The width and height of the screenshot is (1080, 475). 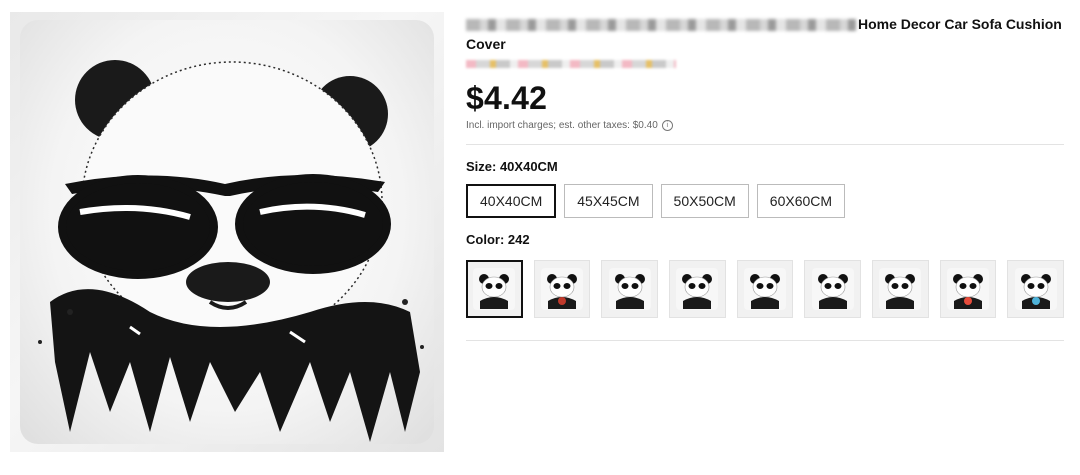 I want to click on size-option-60x60: 60X60CM, so click(x=801, y=201).